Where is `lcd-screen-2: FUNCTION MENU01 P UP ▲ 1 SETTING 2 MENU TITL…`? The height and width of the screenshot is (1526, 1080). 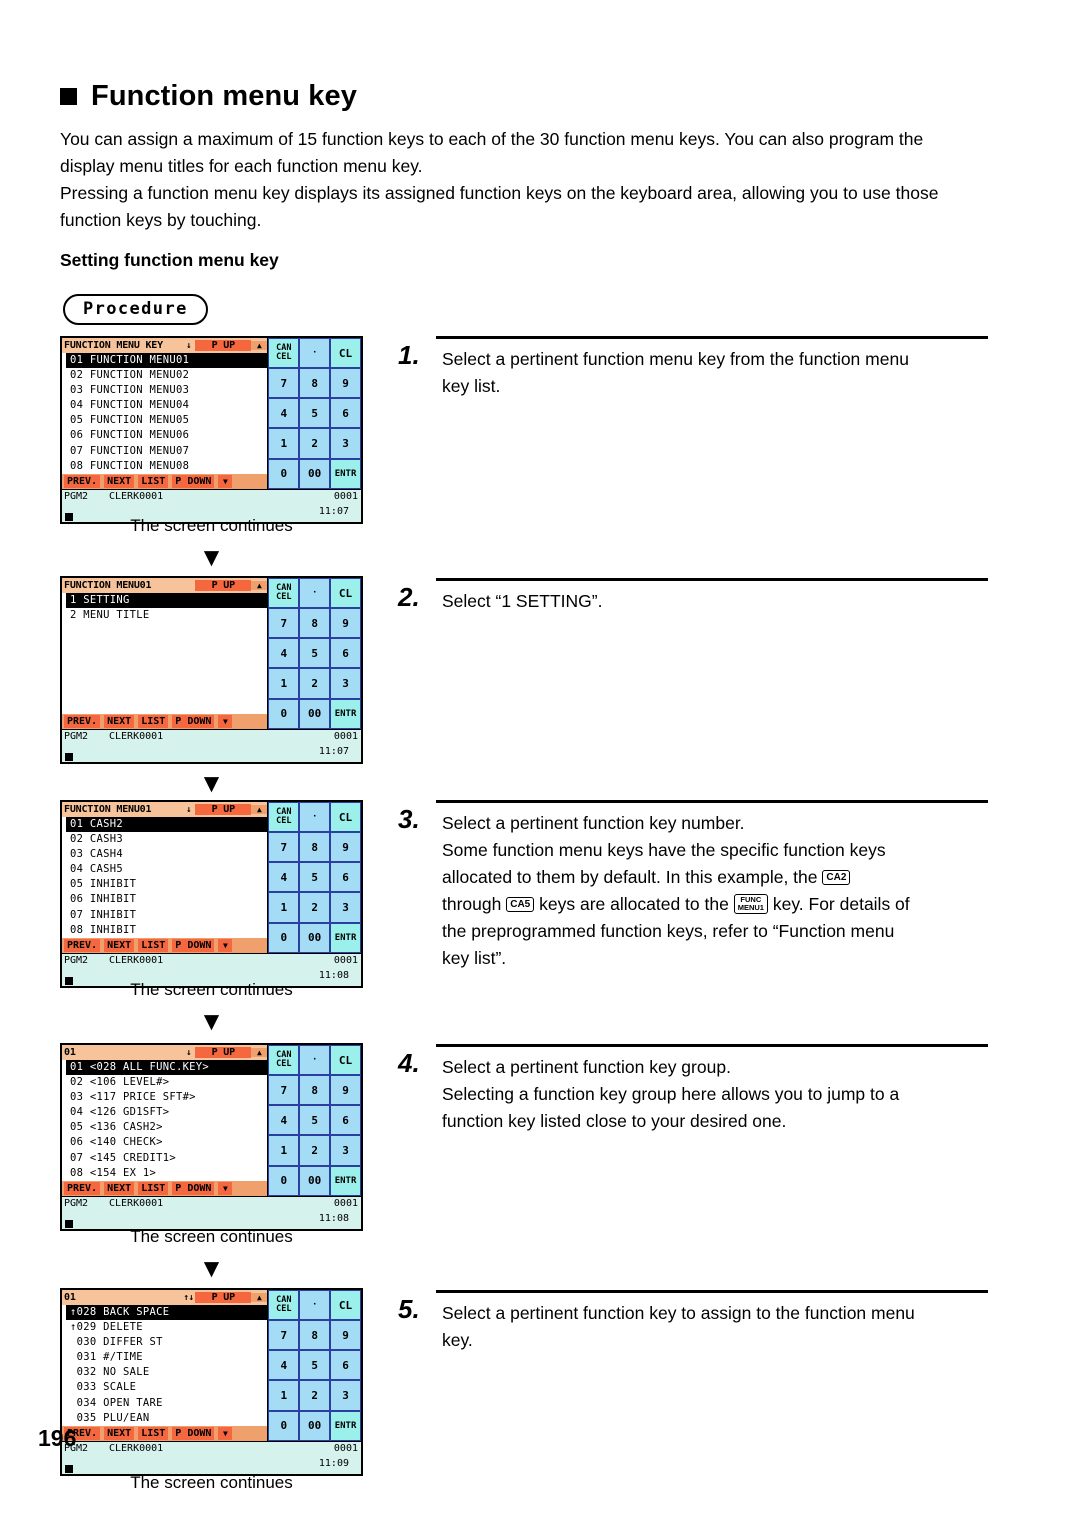 lcd-screen-2: FUNCTION MENU01 P UP ▲ 1 SETTING 2 MENU TITL… is located at coordinates (211, 670).